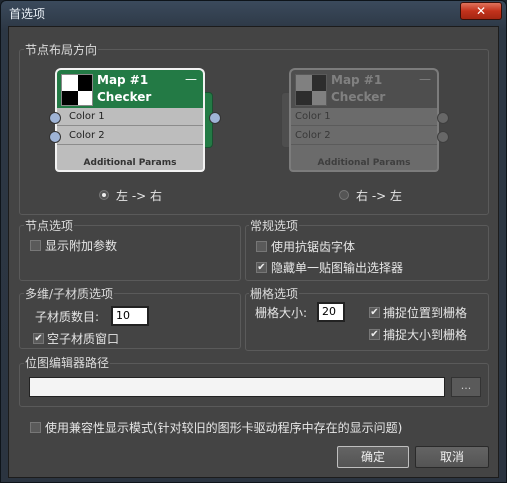 The image size is (507, 483). I want to click on sub-count-input: 10, so click(130, 316).